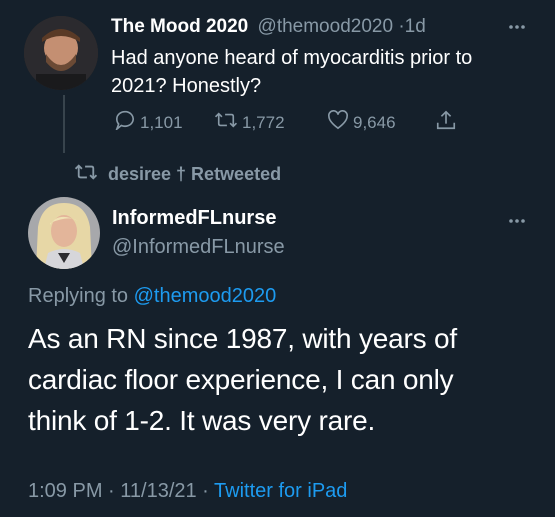 The image size is (555, 517). What do you see at coordinates (280, 491) in the screenshot?
I see `tweet-source-link: Twitter for iPad` at bounding box center [280, 491].